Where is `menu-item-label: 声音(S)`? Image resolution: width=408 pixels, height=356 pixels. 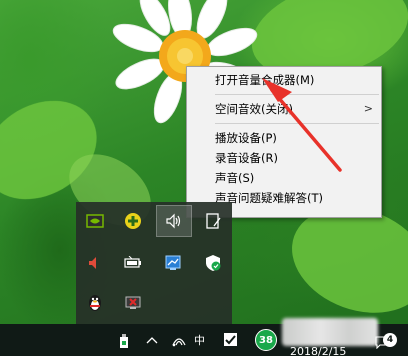 menu-item-label: 声音(S) is located at coordinates (235, 178).